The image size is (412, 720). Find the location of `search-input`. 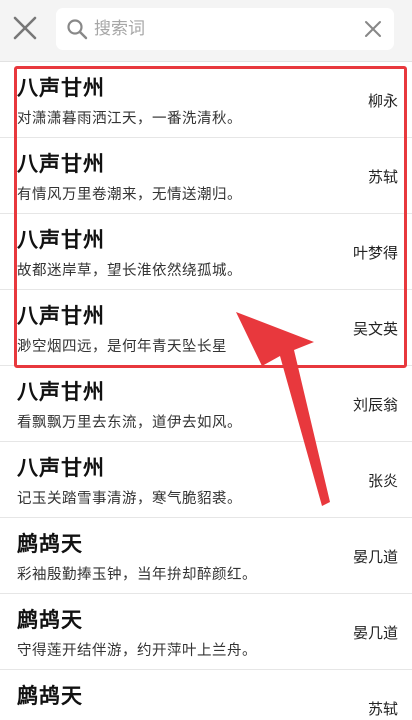

search-input is located at coordinates (219, 29).